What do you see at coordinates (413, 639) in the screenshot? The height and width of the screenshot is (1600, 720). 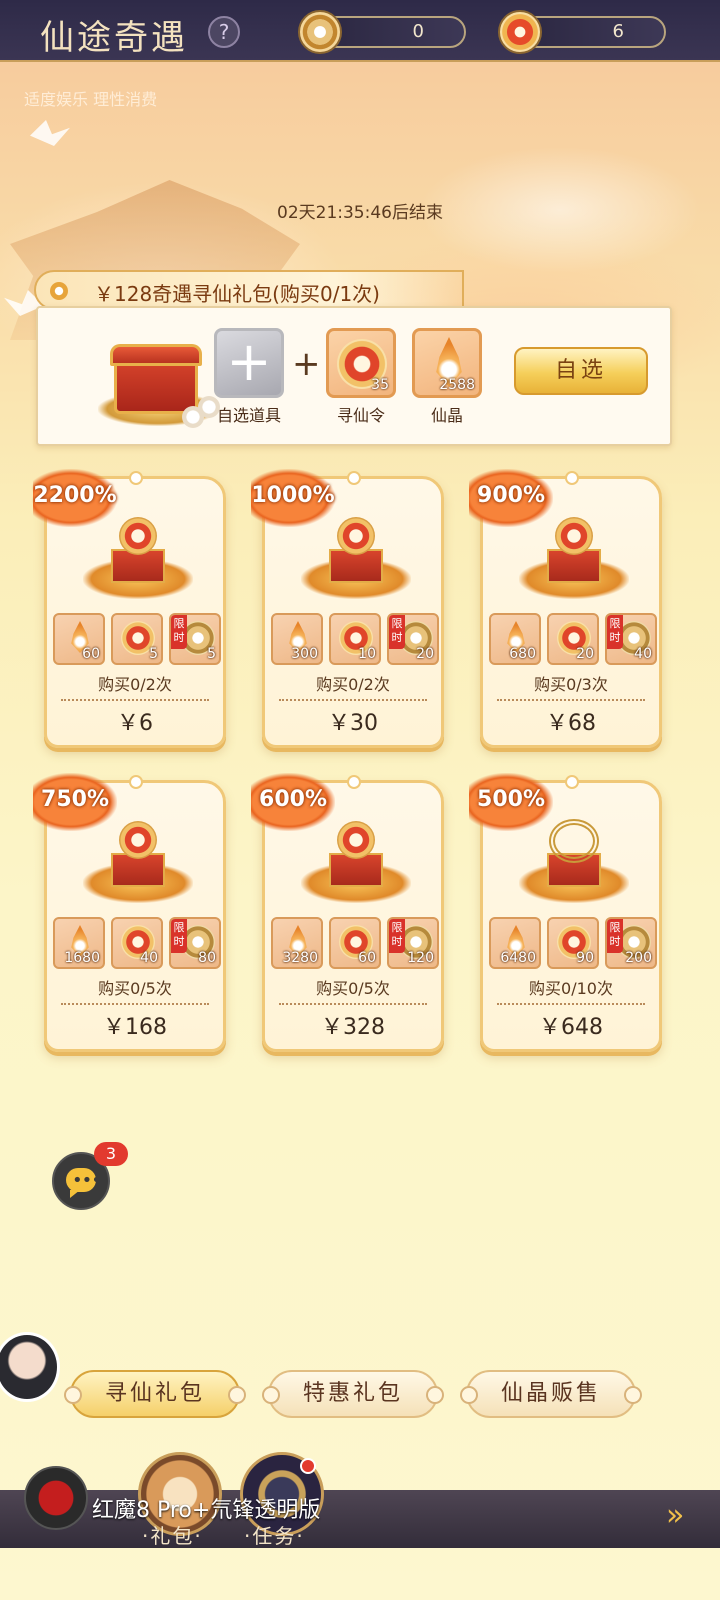 I see `coin-item: 限时 20` at bounding box center [413, 639].